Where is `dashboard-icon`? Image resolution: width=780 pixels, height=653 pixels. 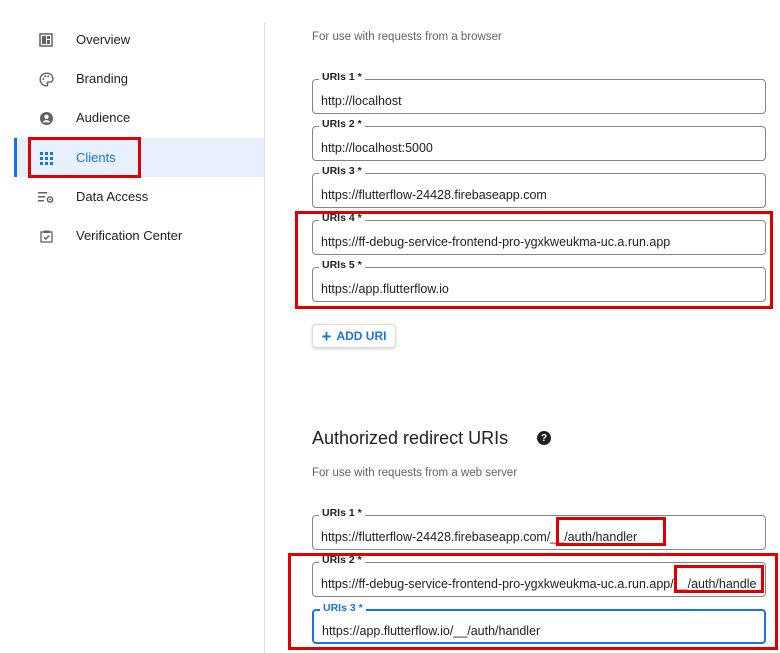
dashboard-icon is located at coordinates (46, 40).